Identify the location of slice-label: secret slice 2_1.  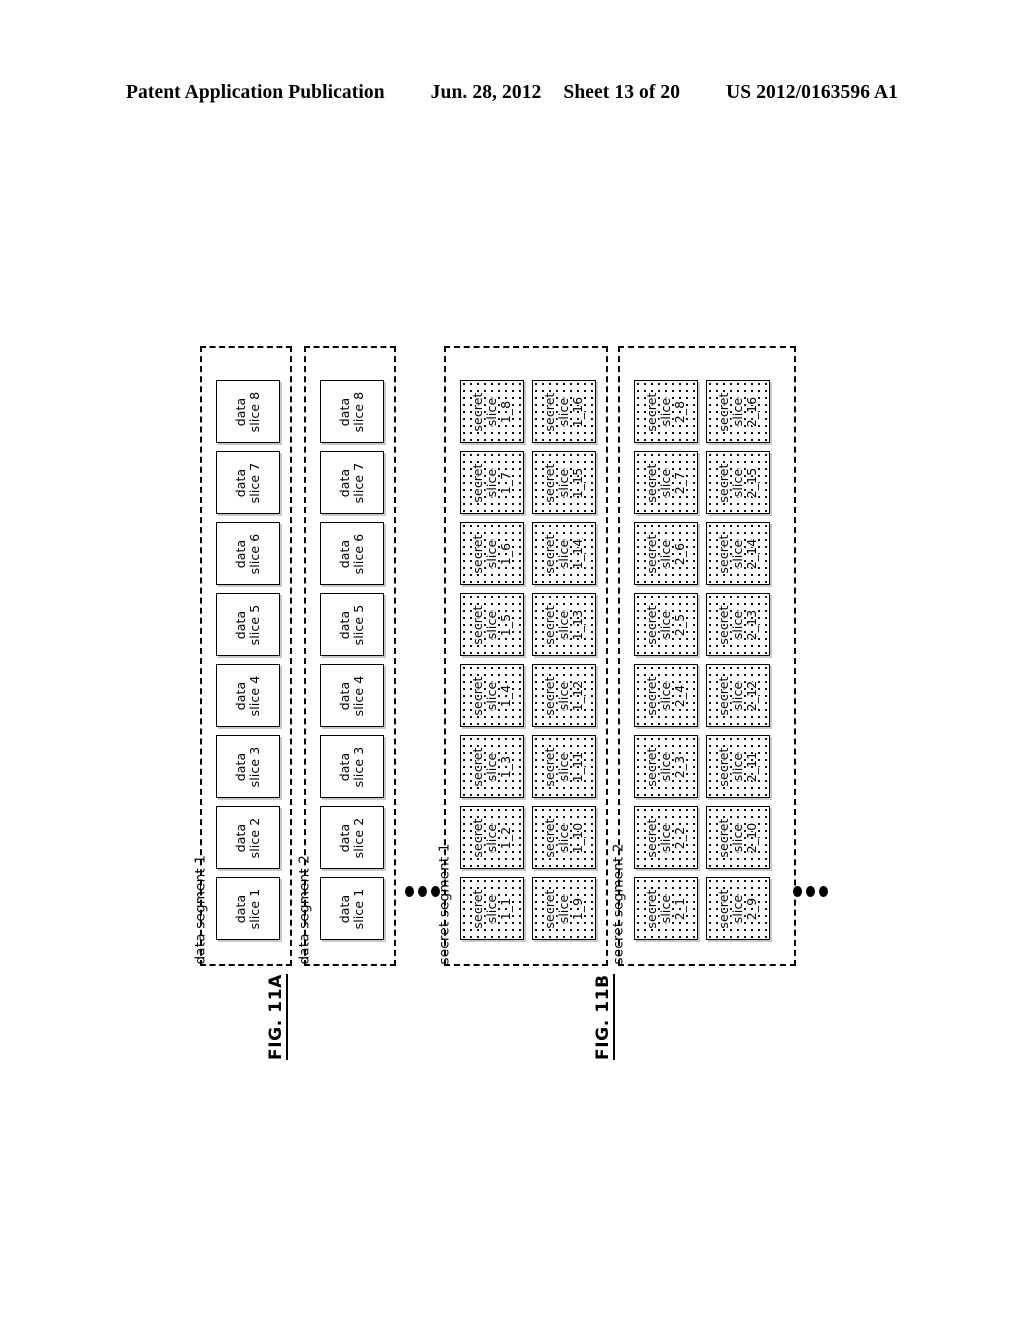
(665, 908).